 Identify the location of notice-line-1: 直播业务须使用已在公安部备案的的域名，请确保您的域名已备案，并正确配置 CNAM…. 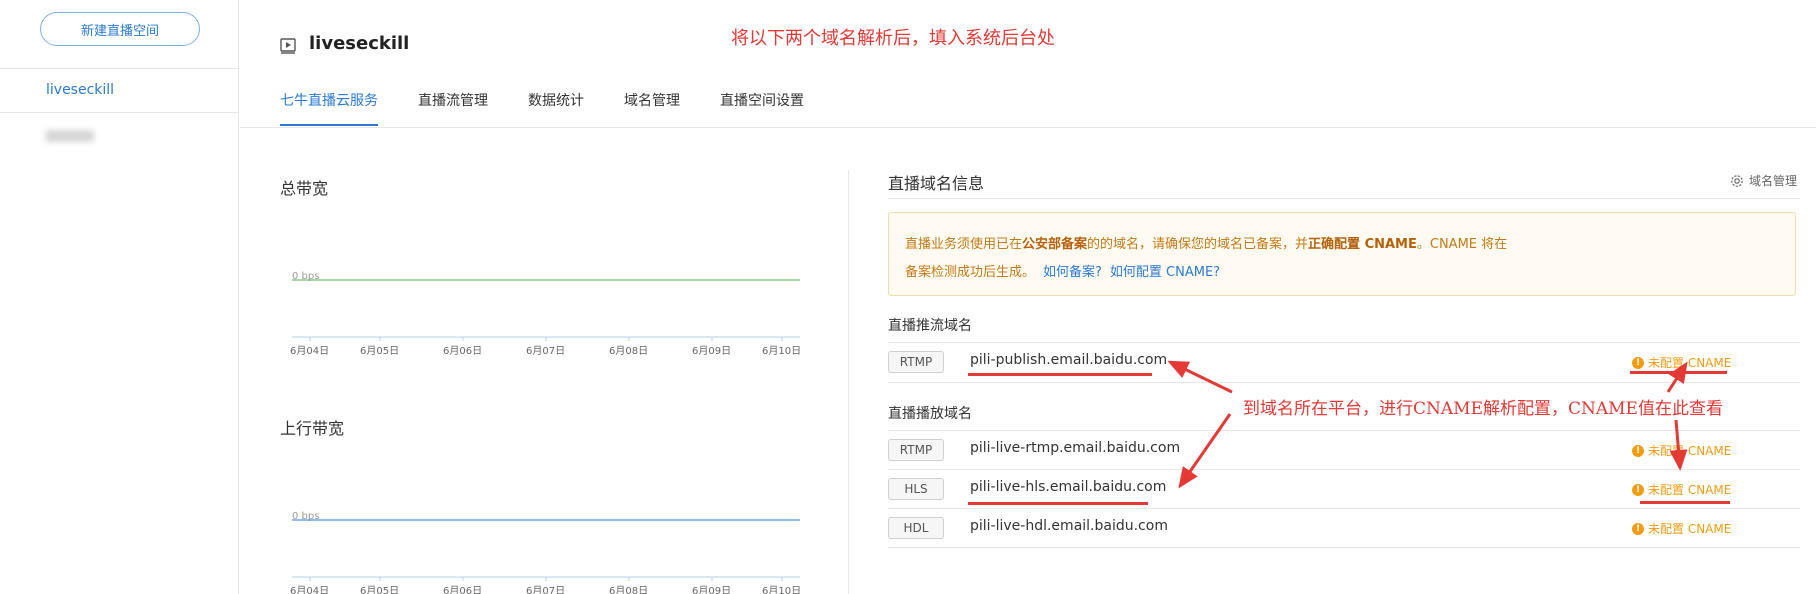
(1206, 242).